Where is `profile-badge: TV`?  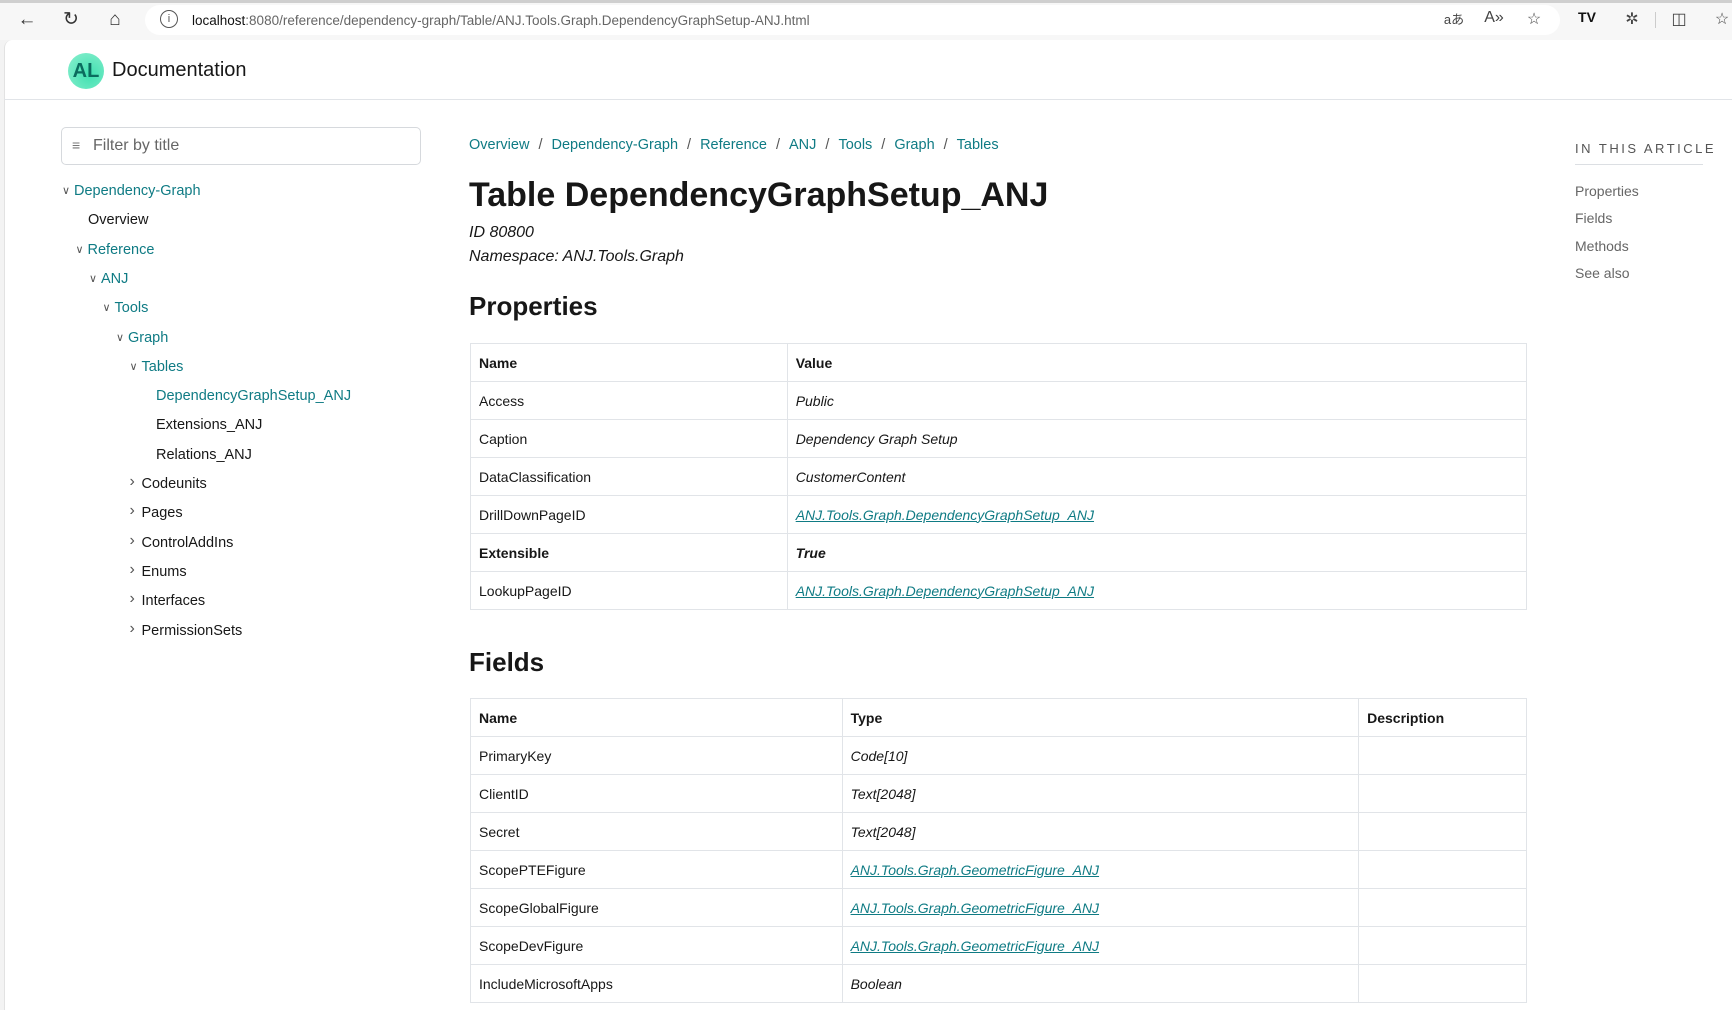 profile-badge: TV is located at coordinates (1587, 17).